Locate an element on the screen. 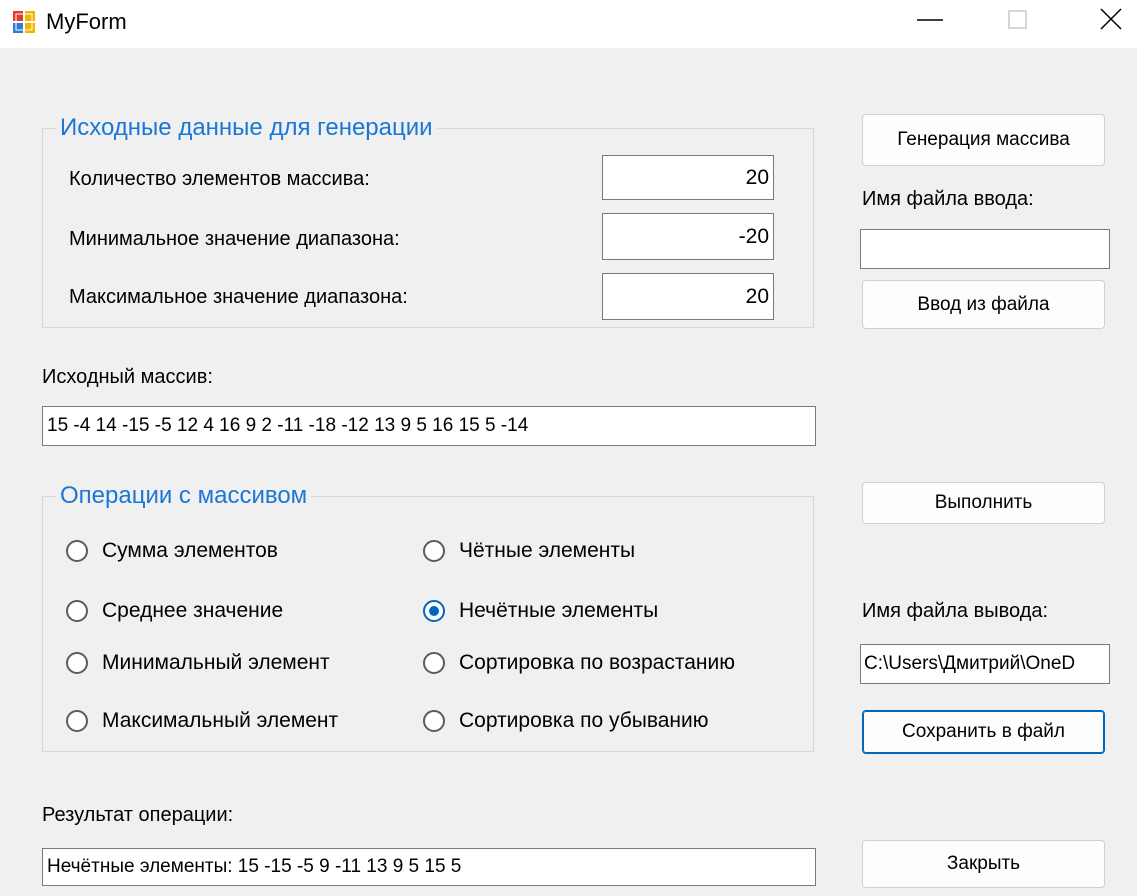 The height and width of the screenshot is (896, 1137). output-file-field is located at coordinates (985, 664).